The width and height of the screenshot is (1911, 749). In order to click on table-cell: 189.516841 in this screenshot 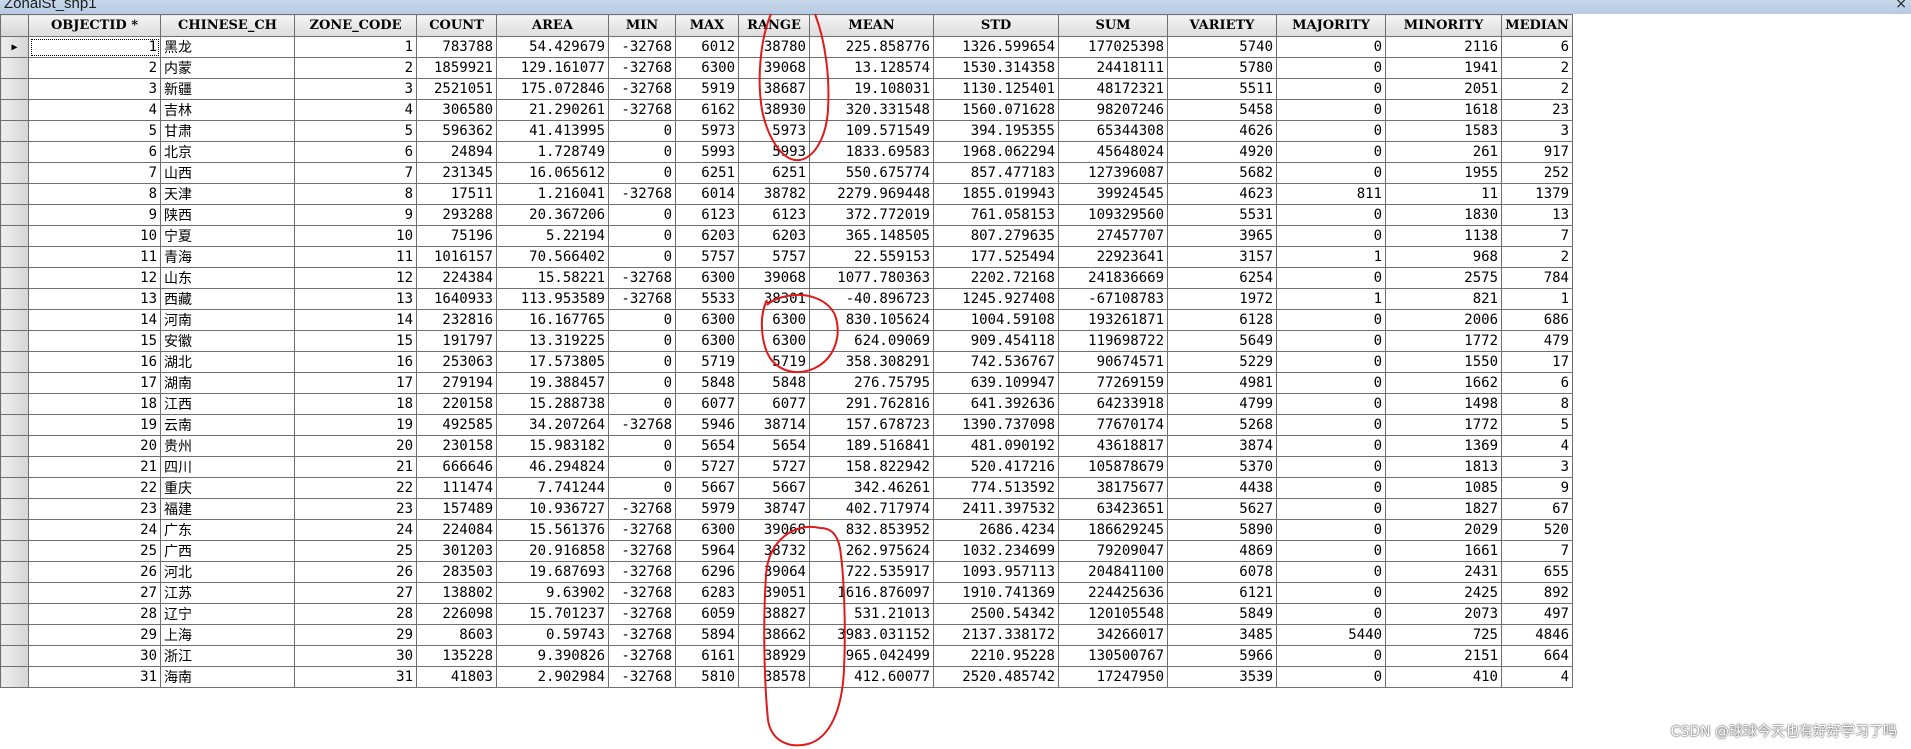, I will do `click(871, 446)`.